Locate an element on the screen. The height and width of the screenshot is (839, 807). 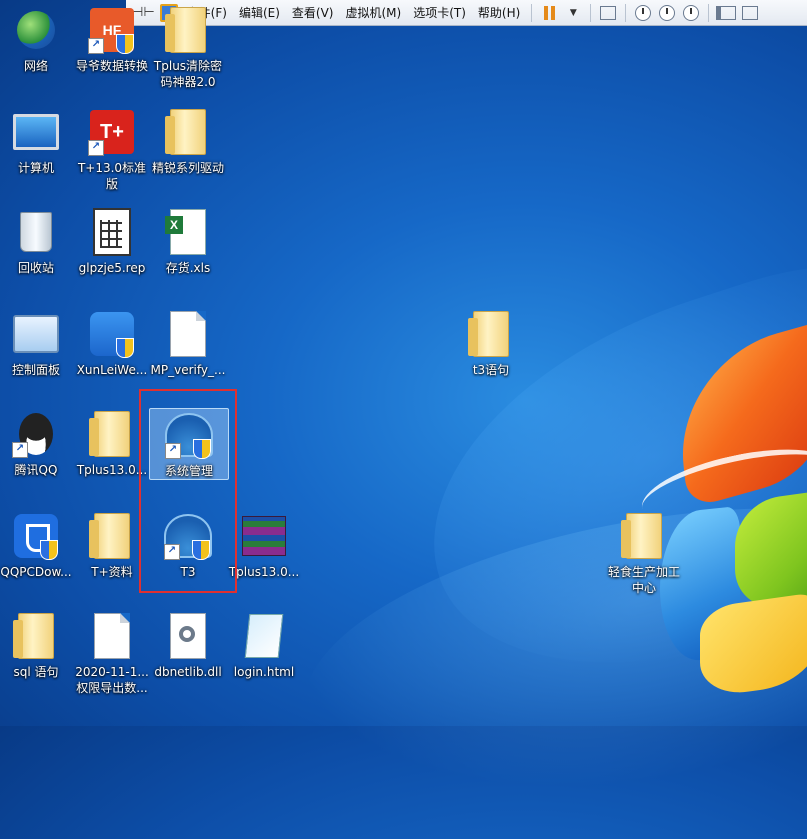
desktop-icon-glpzje5: glpzje5.rep is located at coordinates (112, 242).